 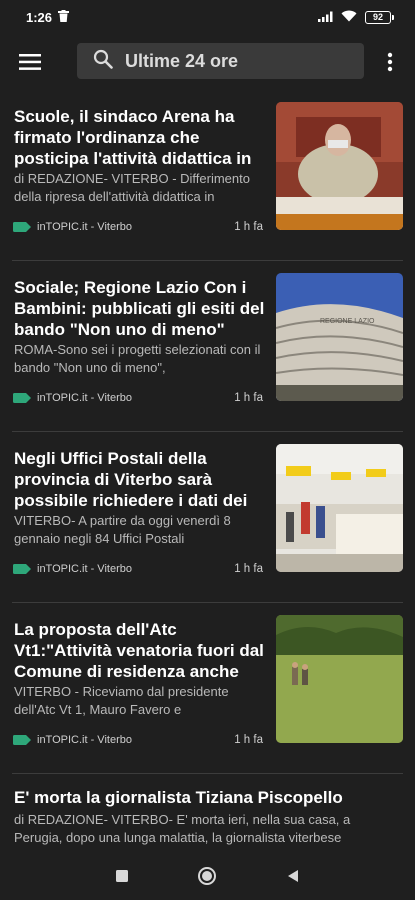 What do you see at coordinates (64, 17) in the screenshot?
I see `trash-icon` at bounding box center [64, 17].